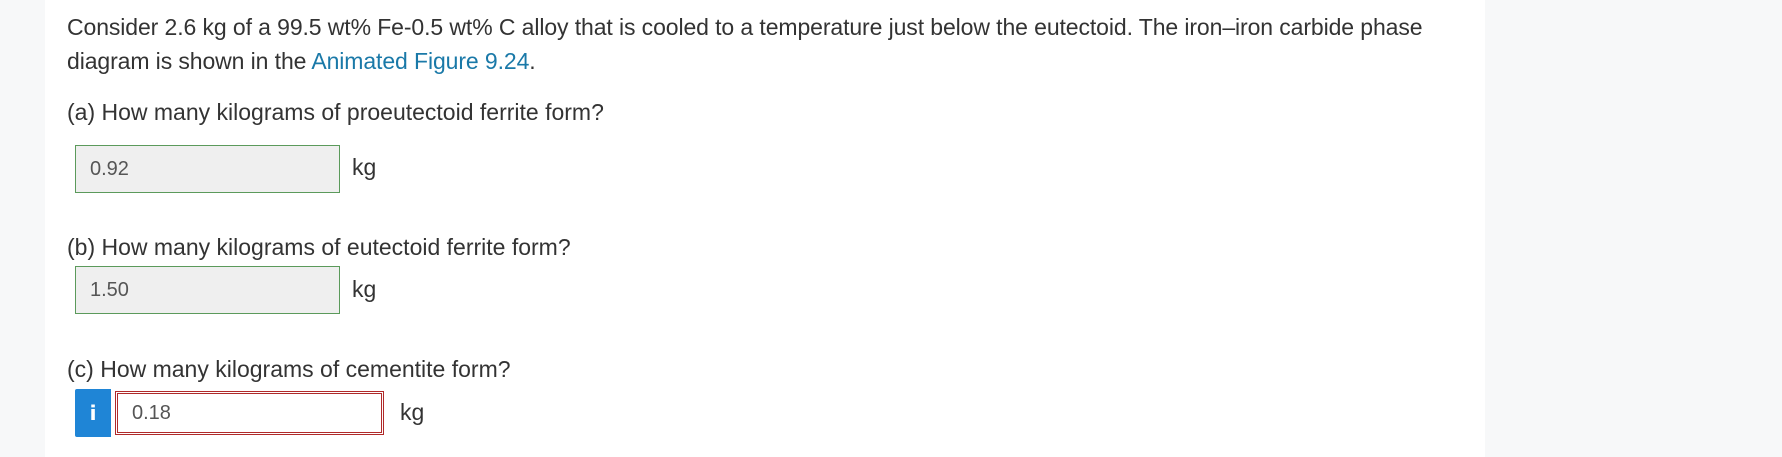  I want to click on part-c-answer-input, so click(249, 413).